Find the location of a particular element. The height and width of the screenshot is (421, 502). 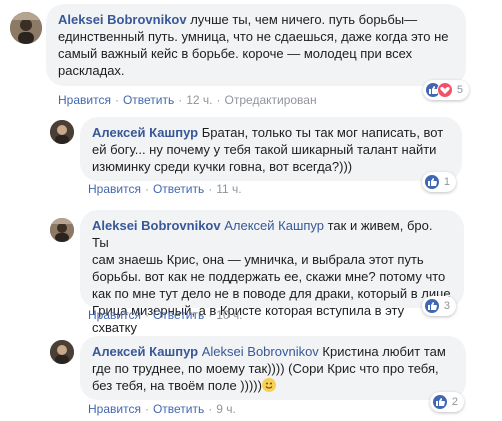

reaction-summary: 5 is located at coordinates (446, 90).